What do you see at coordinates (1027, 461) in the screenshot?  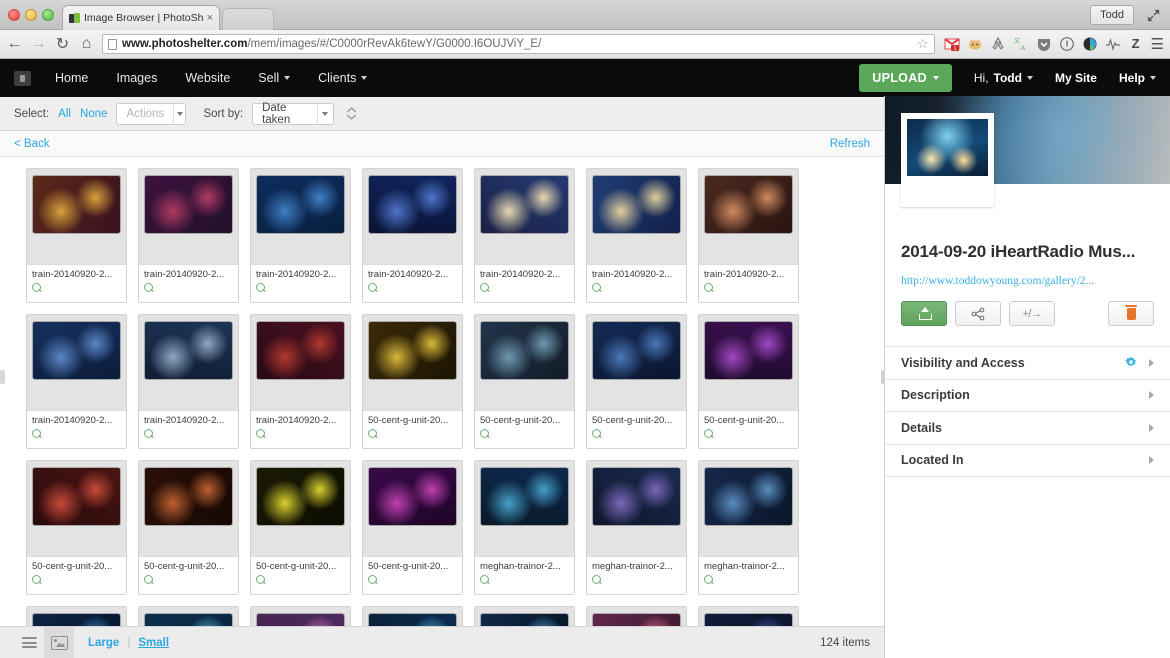 I see `accordion-located-in: Located In` at bounding box center [1027, 461].